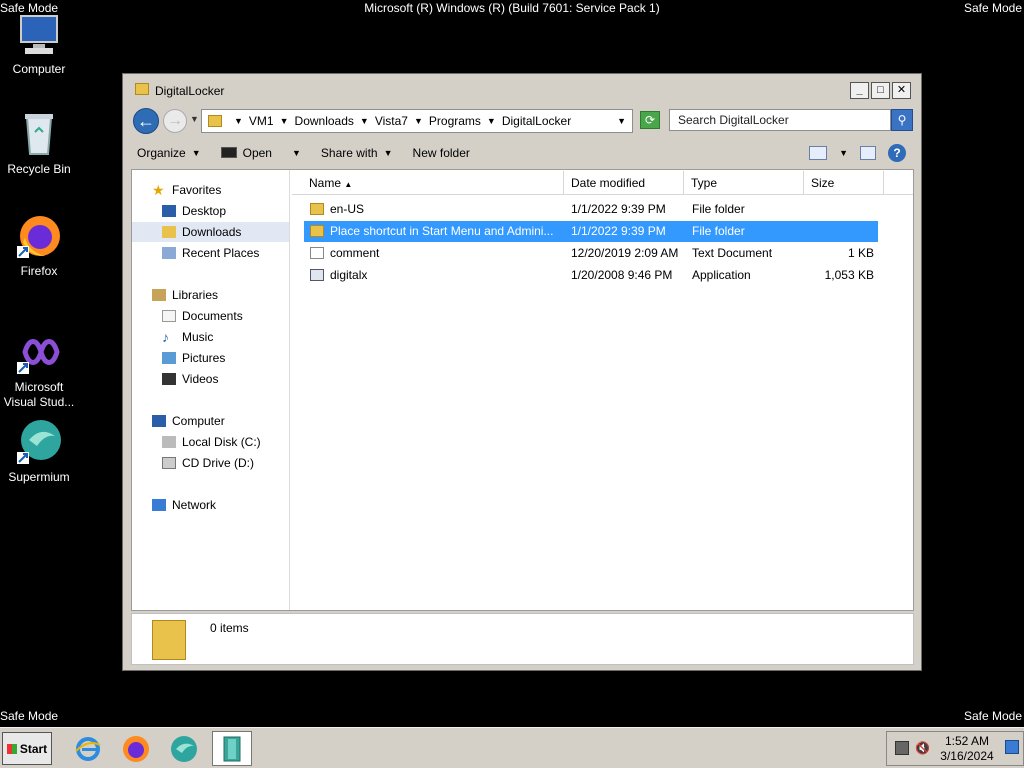 This screenshot has width=1024, height=768. I want to click on new-folder-button: New folder, so click(441, 153).